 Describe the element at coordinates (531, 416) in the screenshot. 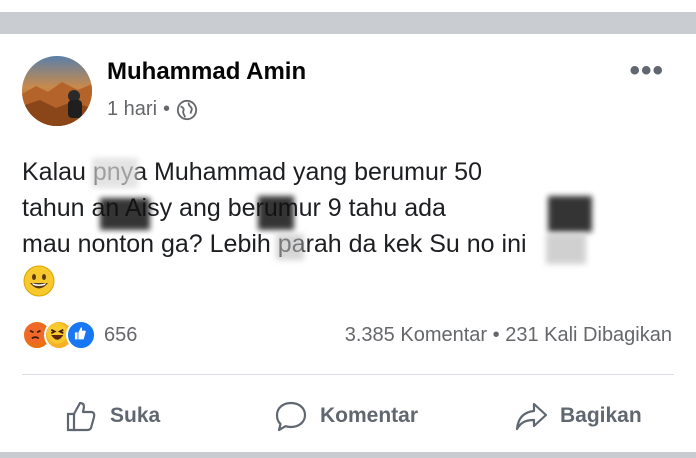

I see `share-icon` at that location.